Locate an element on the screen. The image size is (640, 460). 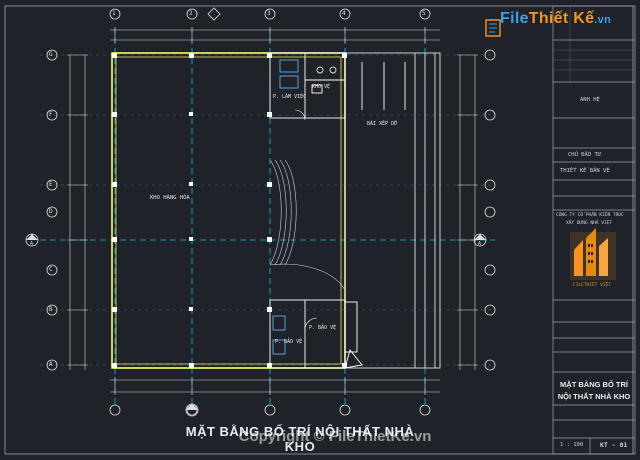
room-label-guard-2: P. BẢO VỆ is located at coordinates (289, 342).